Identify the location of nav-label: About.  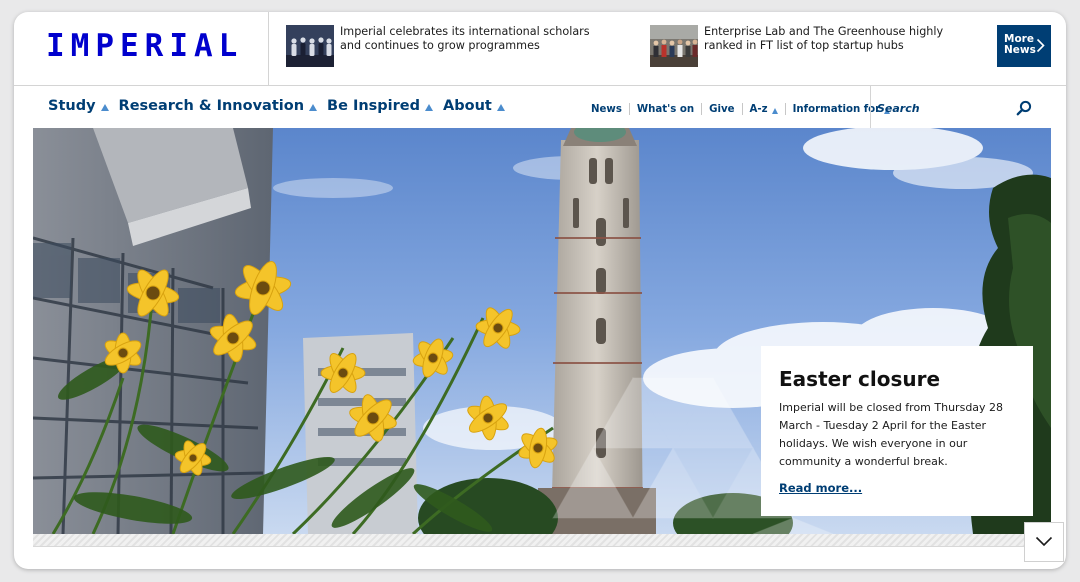
(467, 106).